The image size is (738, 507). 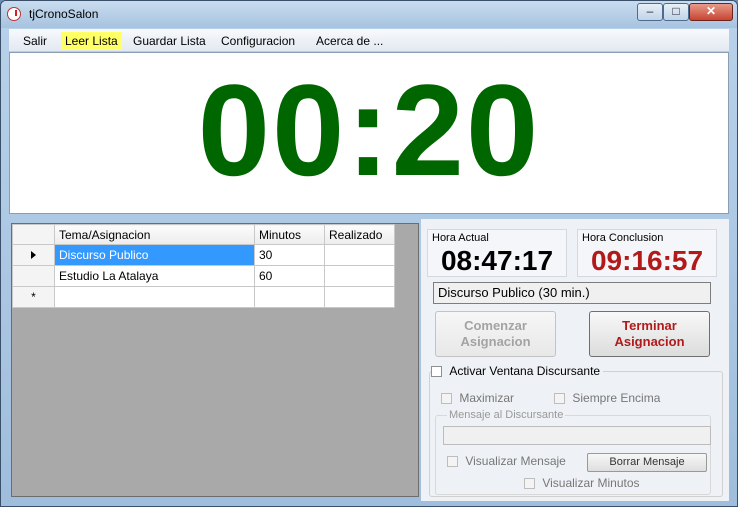 What do you see at coordinates (359, 234) in the screenshot?
I see `column-header-realizado: Realizado` at bounding box center [359, 234].